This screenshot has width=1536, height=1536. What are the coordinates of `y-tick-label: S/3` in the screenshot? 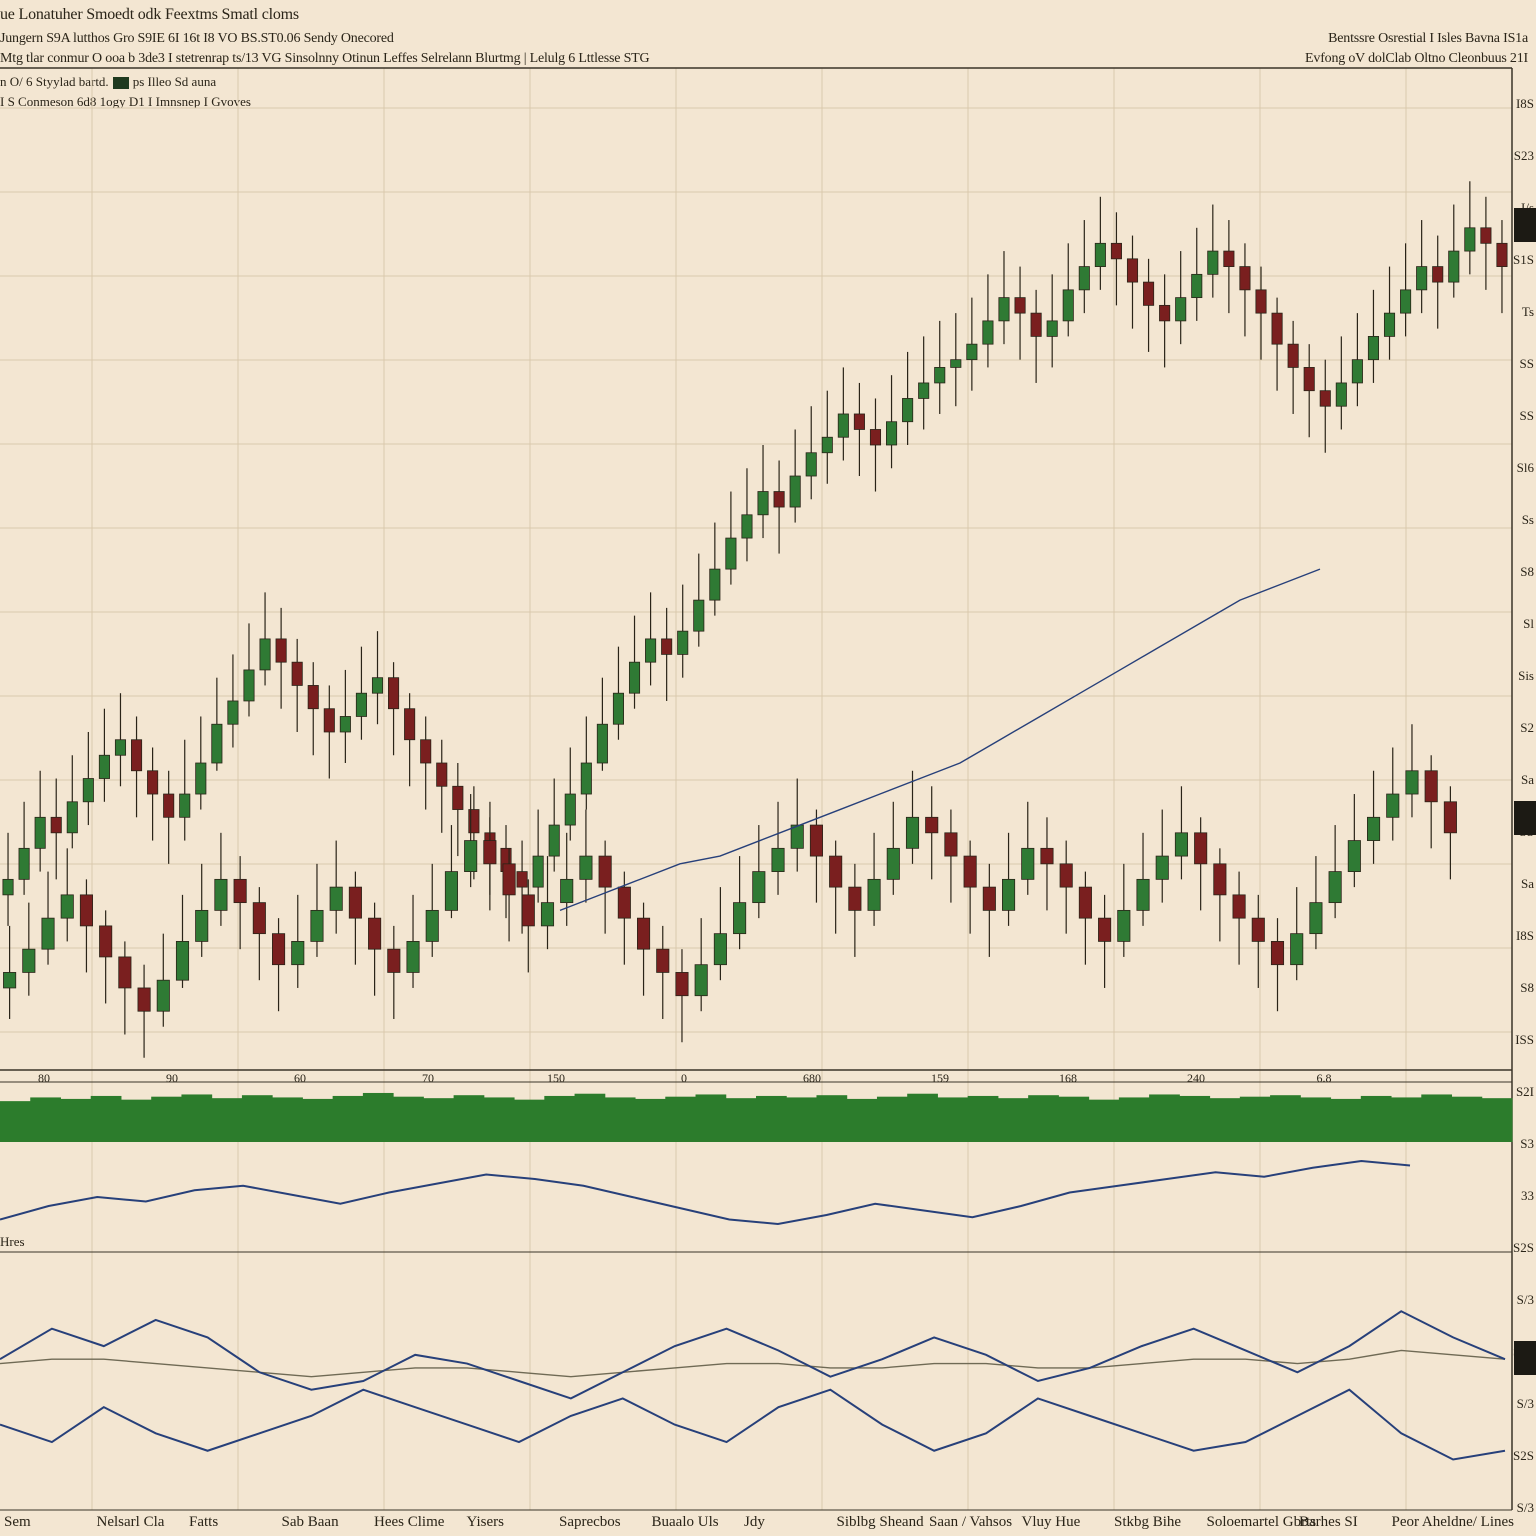 It's located at (1525, 1403).